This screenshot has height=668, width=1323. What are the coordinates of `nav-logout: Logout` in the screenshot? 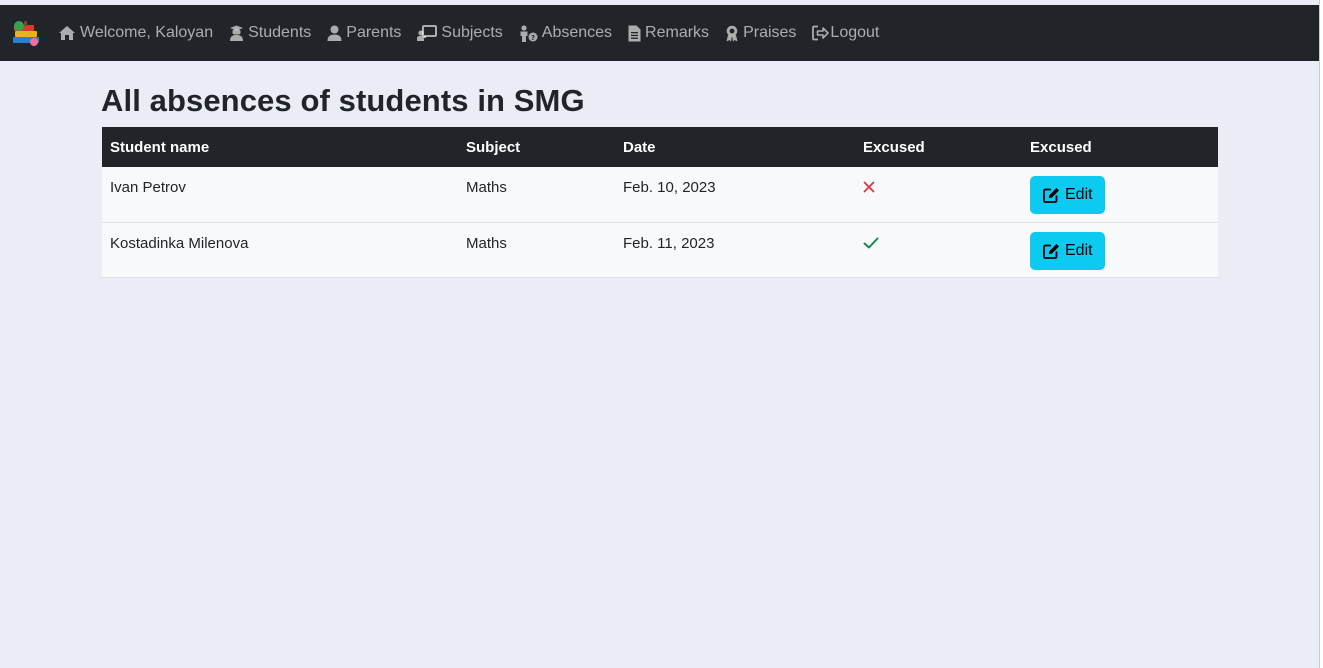 It's located at (845, 33).